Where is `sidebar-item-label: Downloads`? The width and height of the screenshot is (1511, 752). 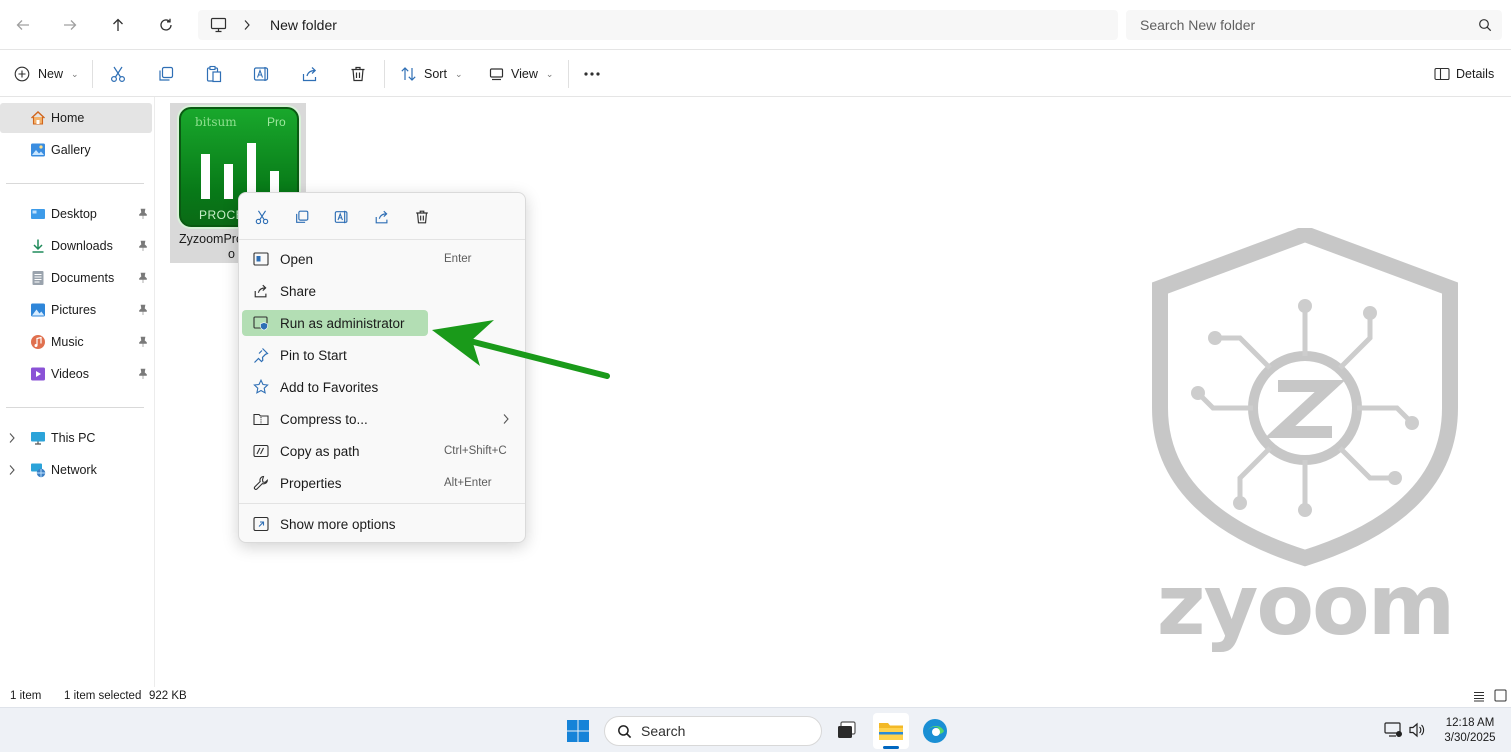
sidebar-item-label: Downloads is located at coordinates (82, 246).